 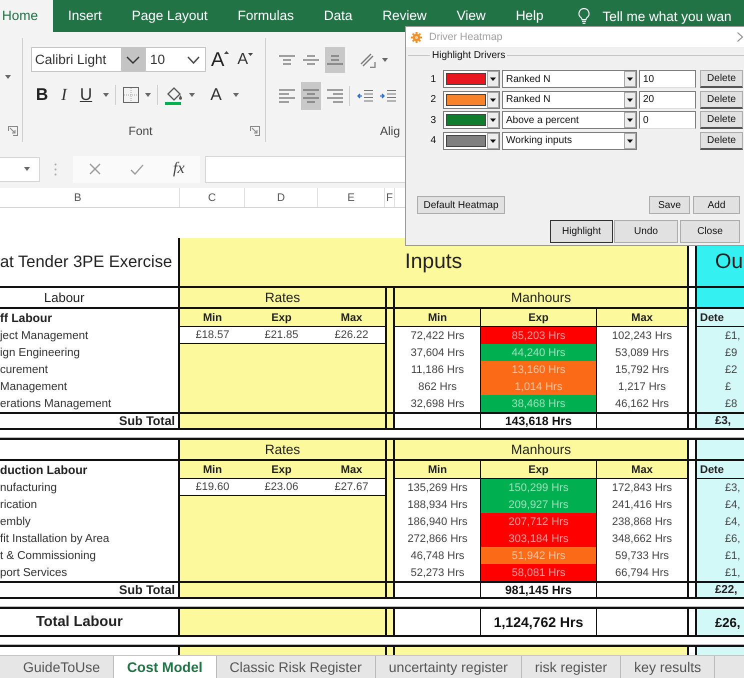 What do you see at coordinates (584, 16) in the screenshot?
I see `lightbulb-icon` at bounding box center [584, 16].